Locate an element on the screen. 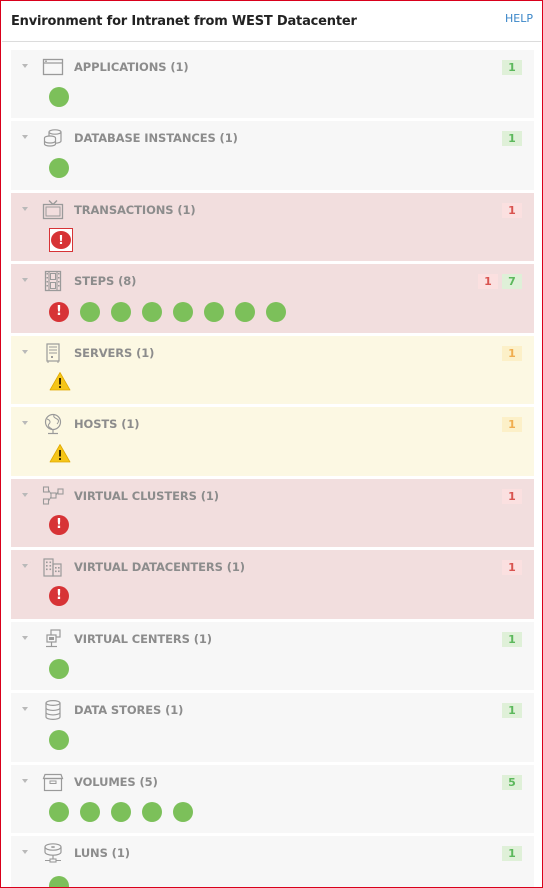 This screenshot has width=543, height=888. section-applications: APPLICATIONS (1) 1 is located at coordinates (272, 84).